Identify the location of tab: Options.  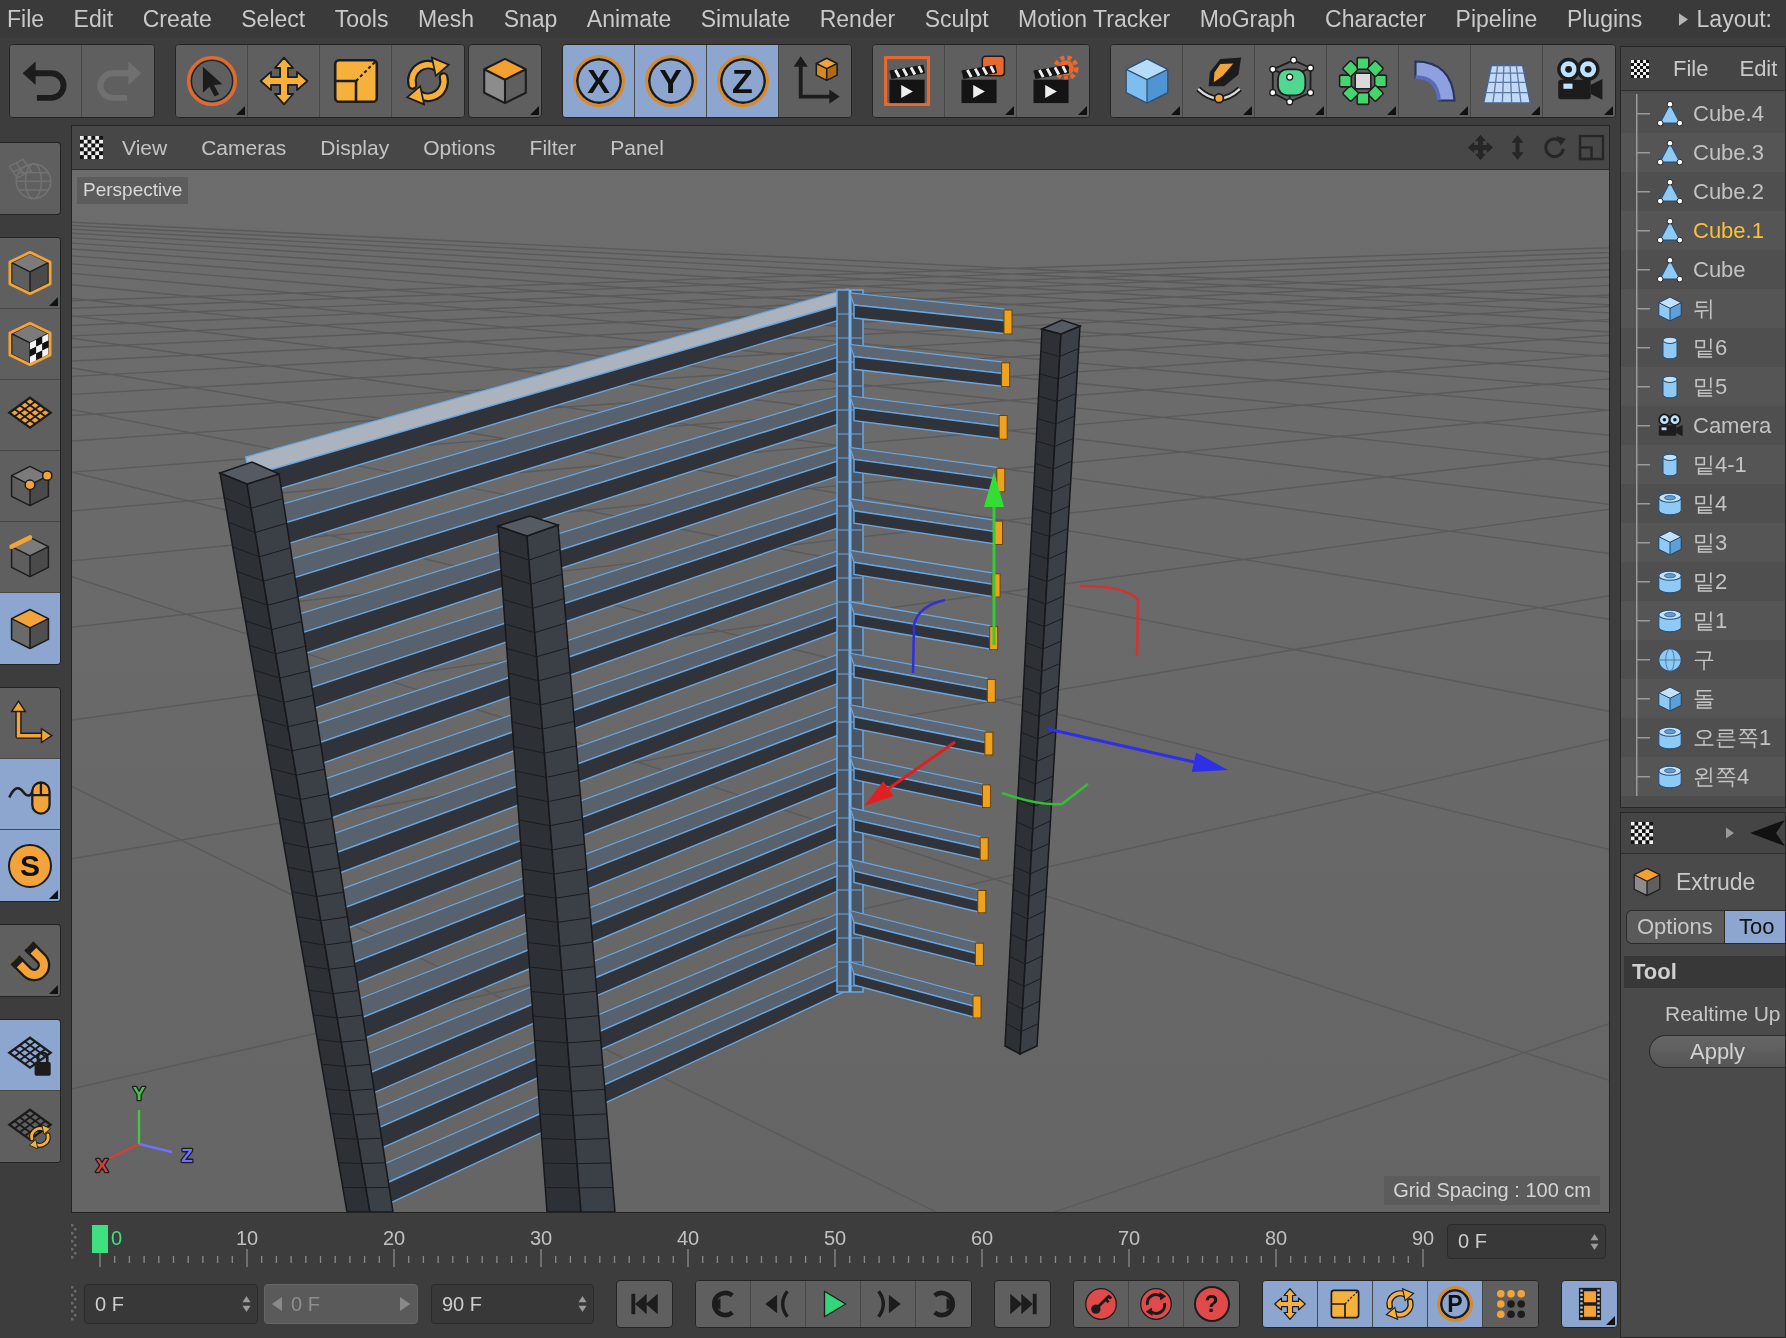
(1676, 927).